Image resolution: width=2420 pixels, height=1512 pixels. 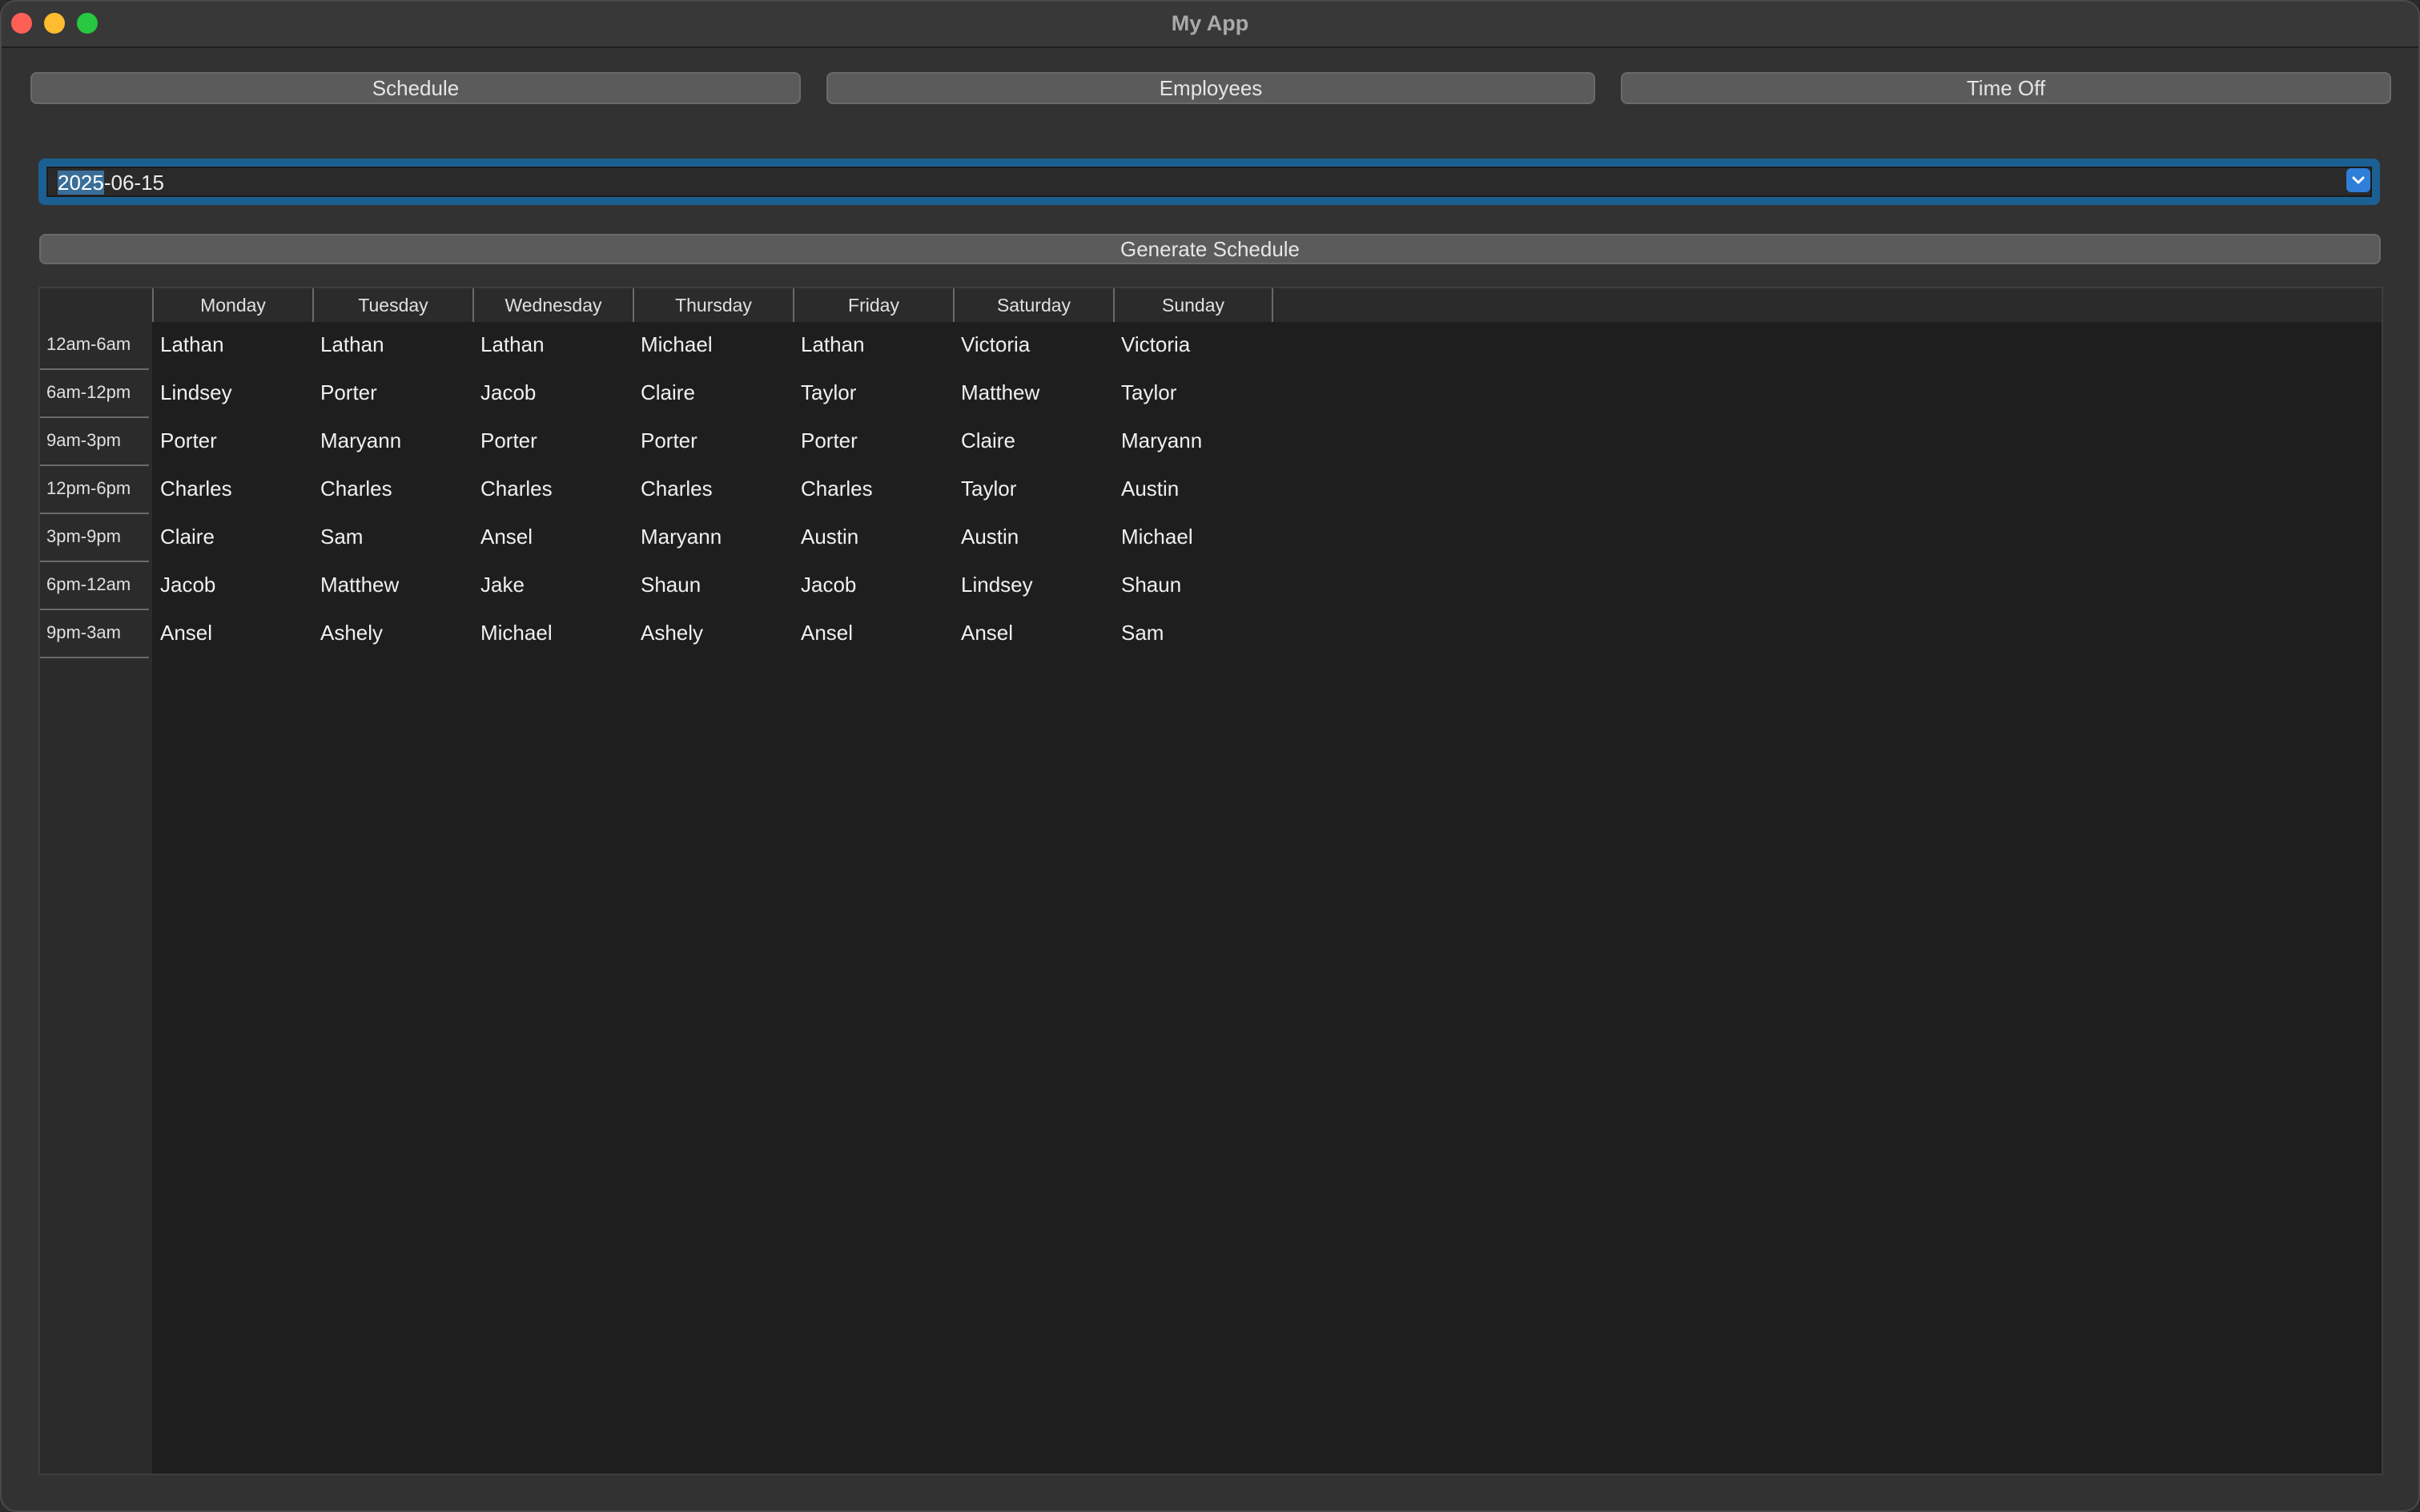 I want to click on date-dropdown-button, so click(x=2358, y=180).